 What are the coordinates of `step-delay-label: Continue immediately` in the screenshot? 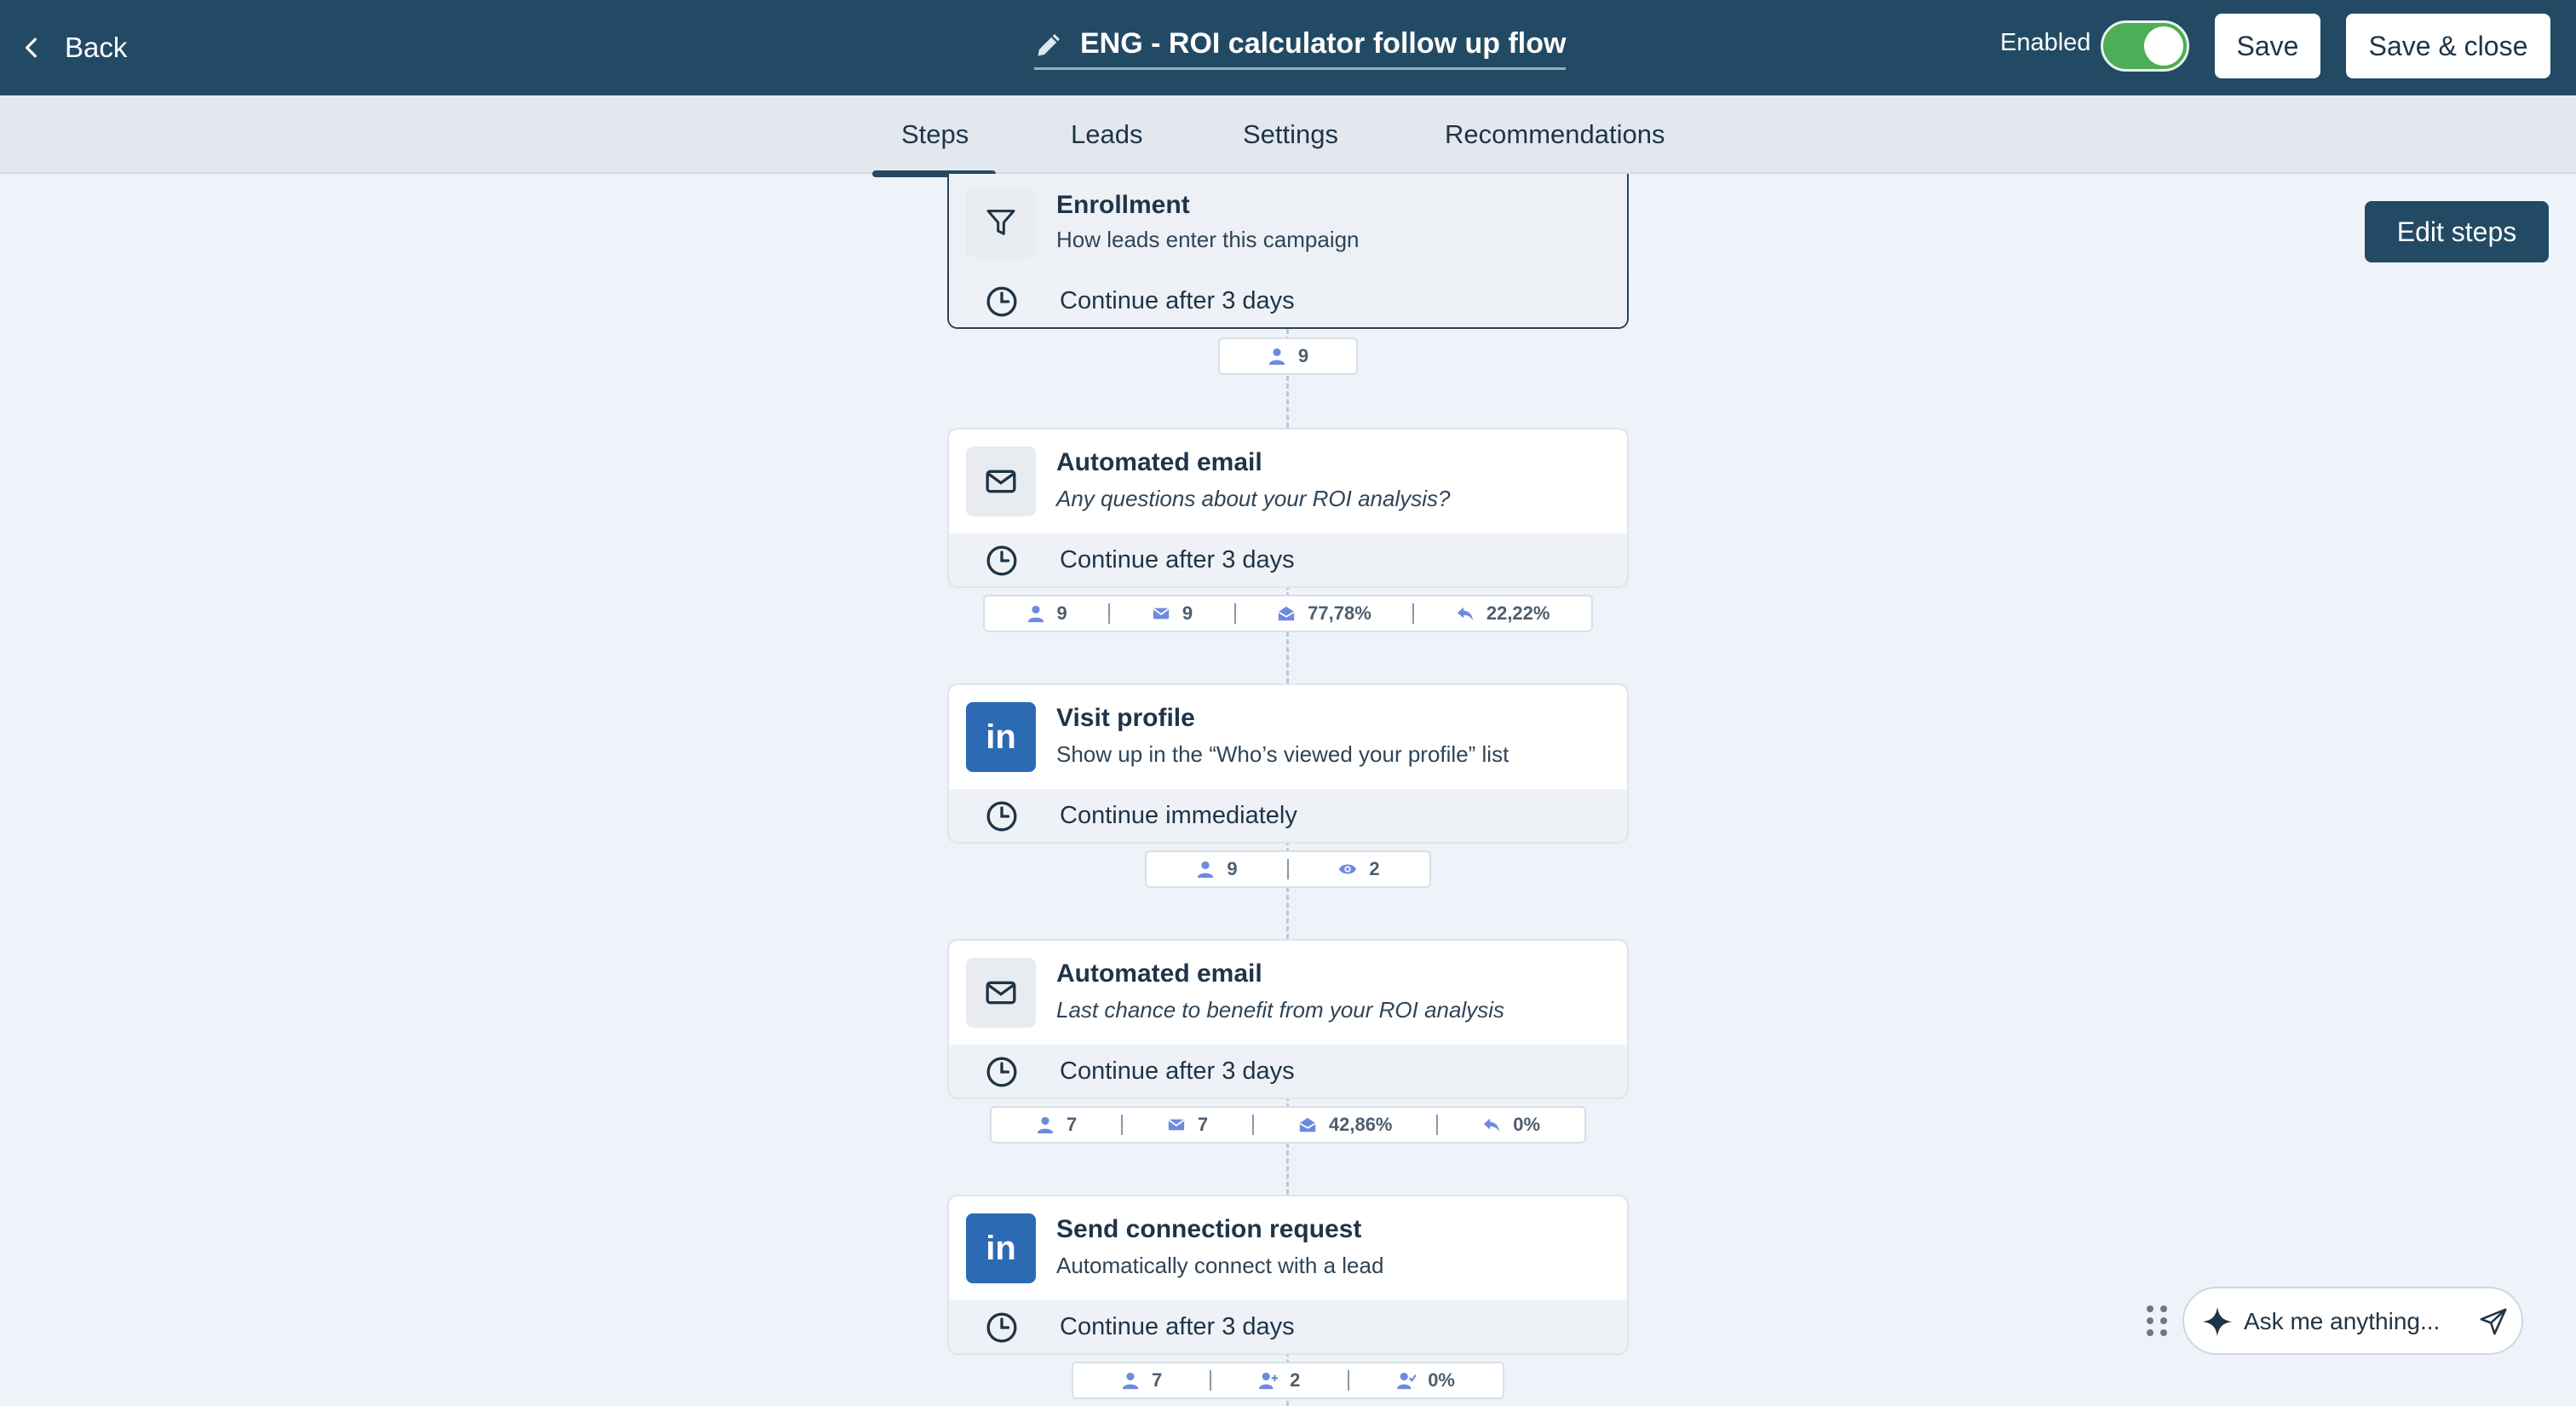 It's located at (1178, 815).